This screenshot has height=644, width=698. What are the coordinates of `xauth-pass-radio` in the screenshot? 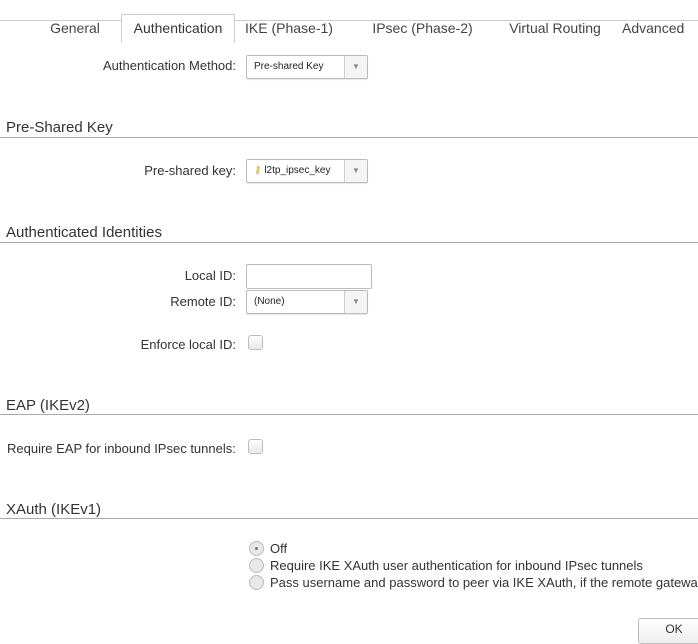 It's located at (256, 582).